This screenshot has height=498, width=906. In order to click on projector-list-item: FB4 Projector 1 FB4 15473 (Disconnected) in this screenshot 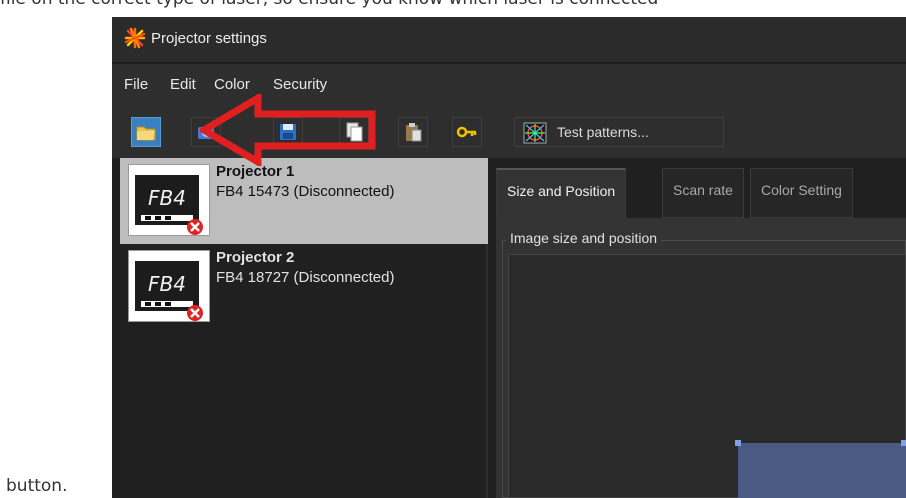, I will do `click(304, 201)`.